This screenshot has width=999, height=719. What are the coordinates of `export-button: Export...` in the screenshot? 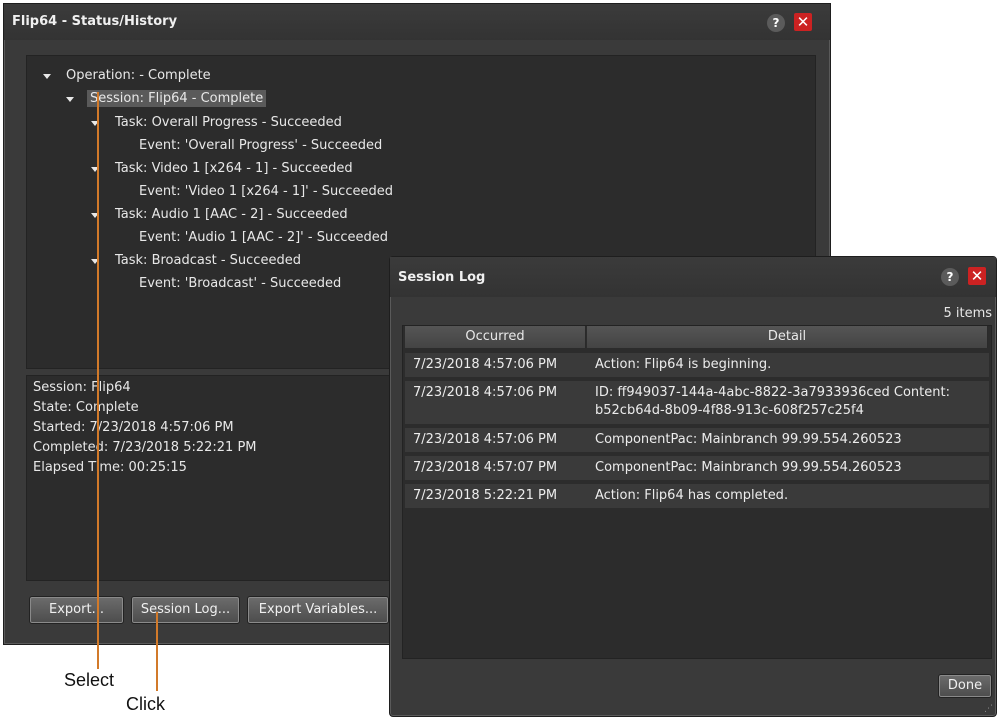 It's located at (76, 610).